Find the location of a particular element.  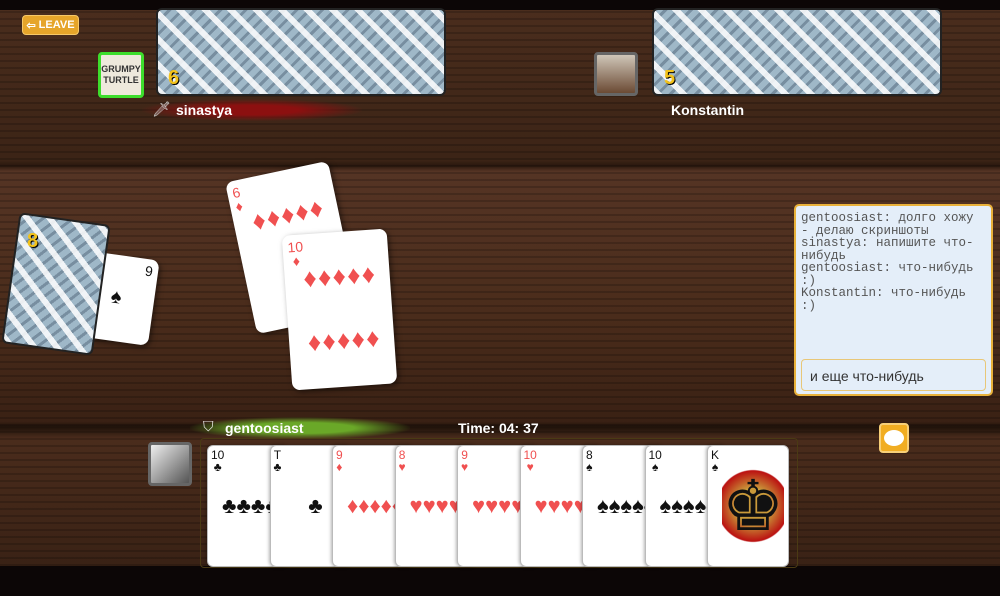

exit-icon: ⇦ is located at coordinates (31, 25).